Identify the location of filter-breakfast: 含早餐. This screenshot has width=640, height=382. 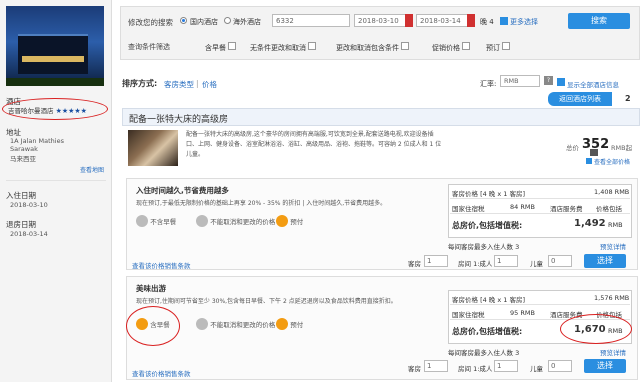
(221, 47).